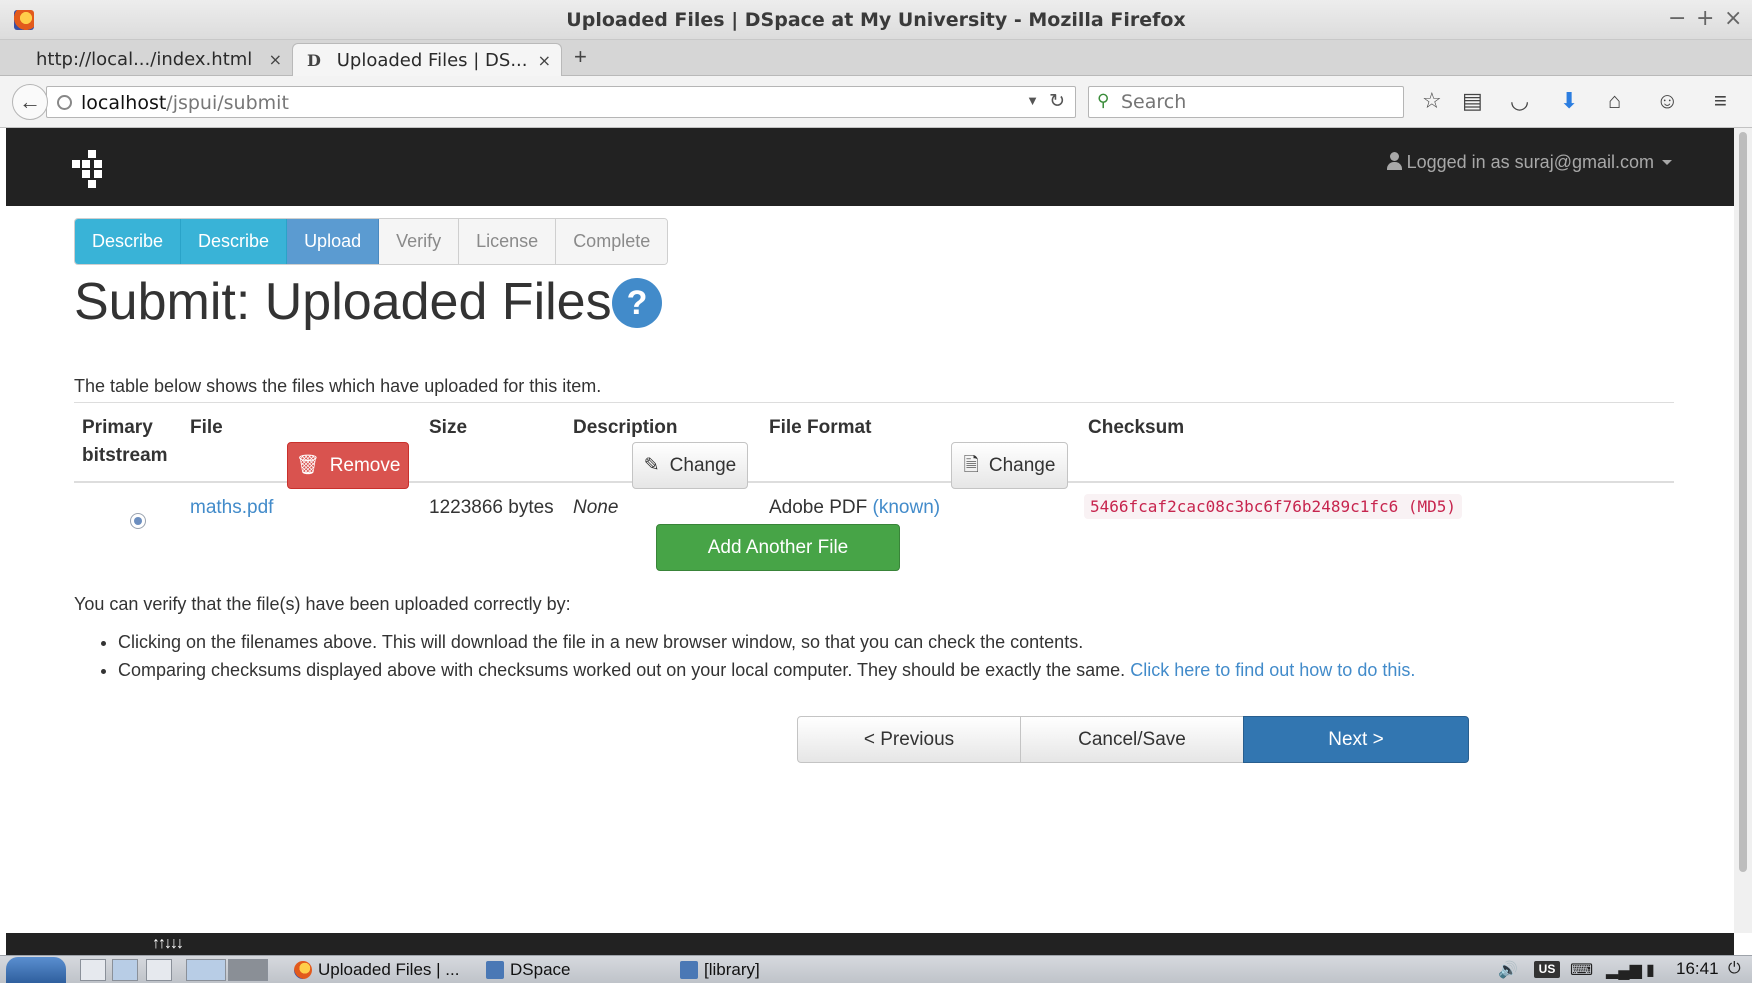 This screenshot has height=983, width=1752. Describe the element at coordinates (1650, 970) in the screenshot. I see `battery-icon: ▮` at that location.